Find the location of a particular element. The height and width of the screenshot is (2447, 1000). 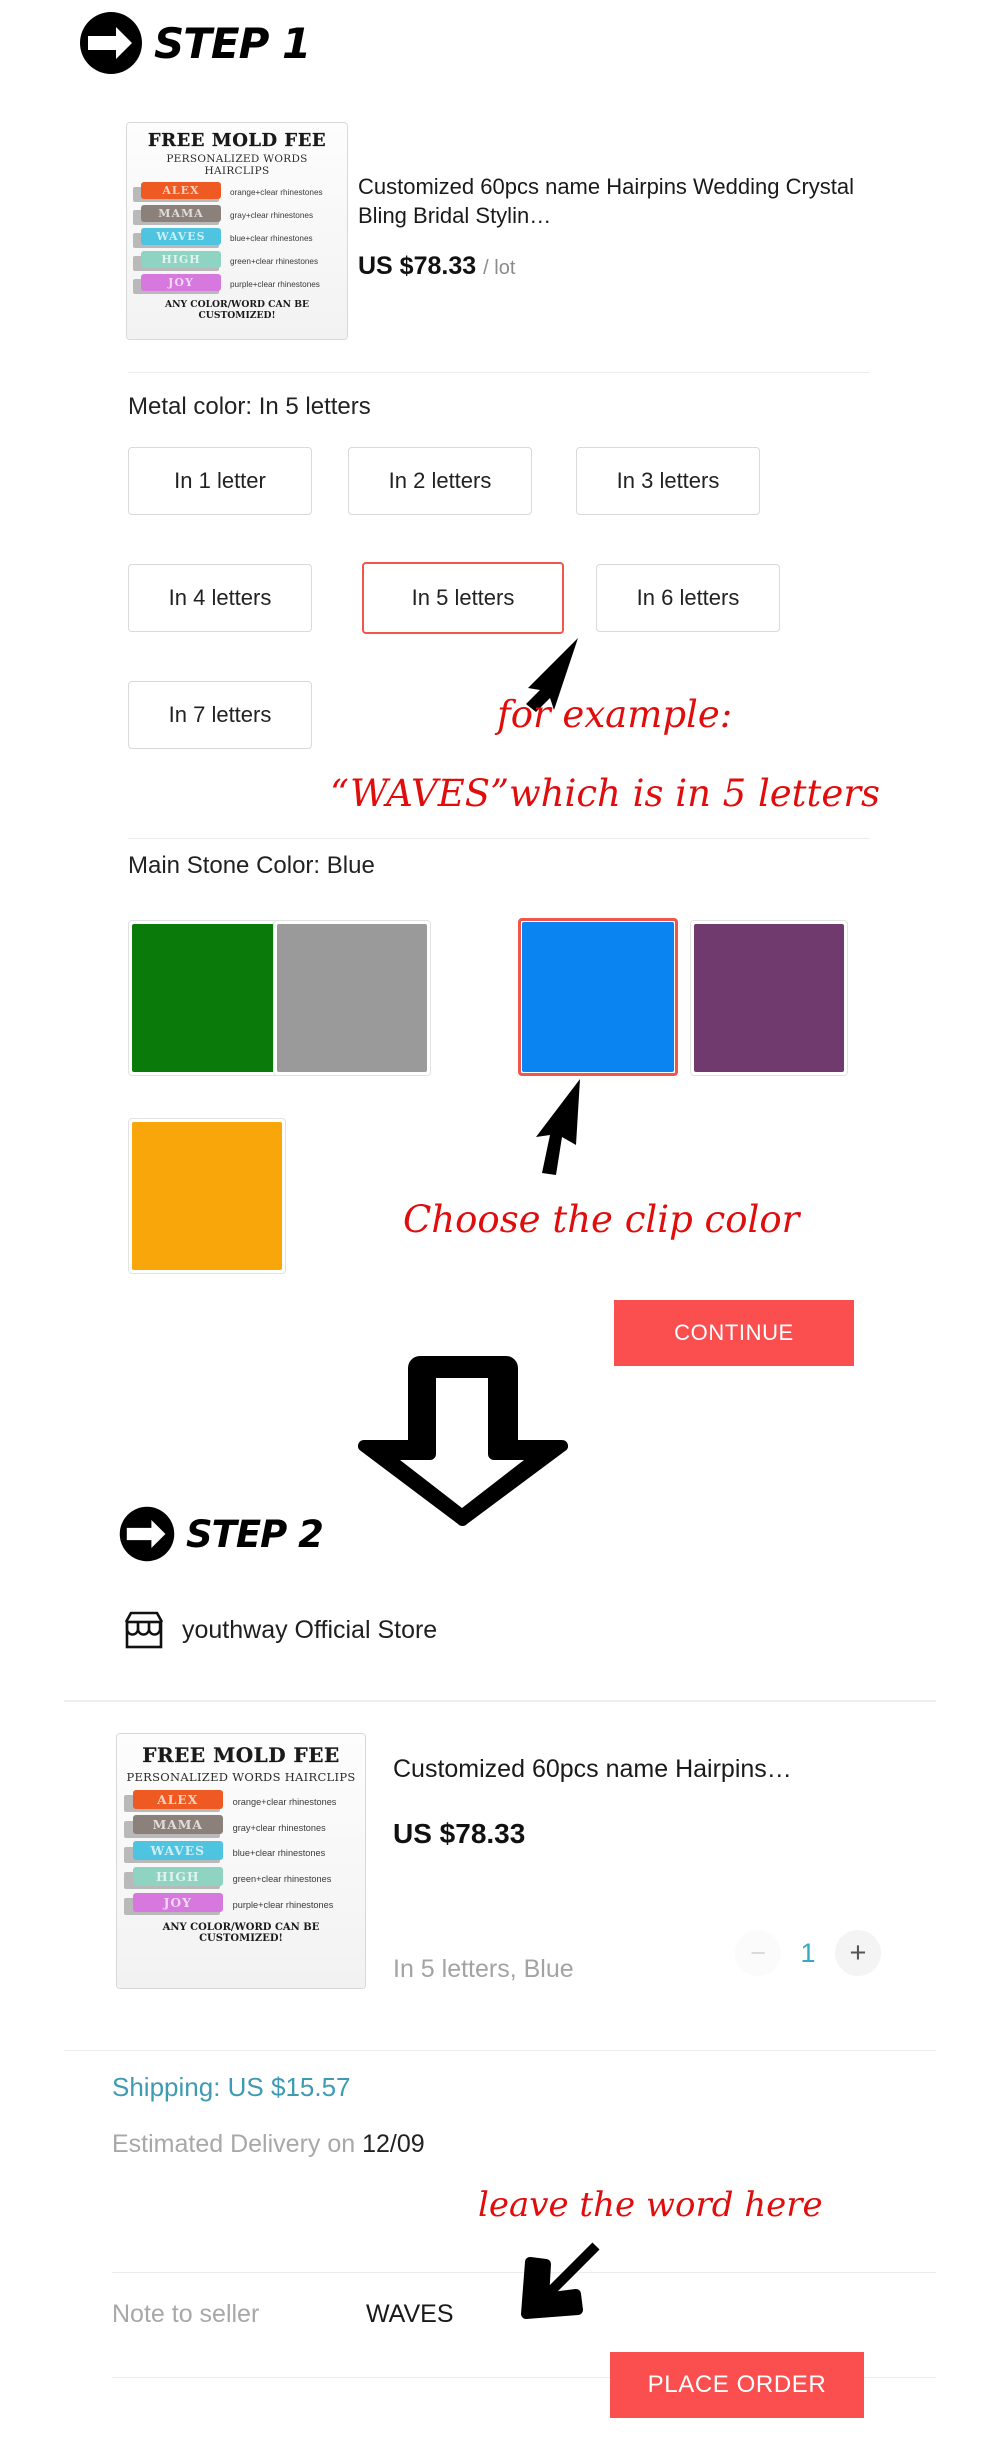

eta-date: 12/09 is located at coordinates (393, 2144).